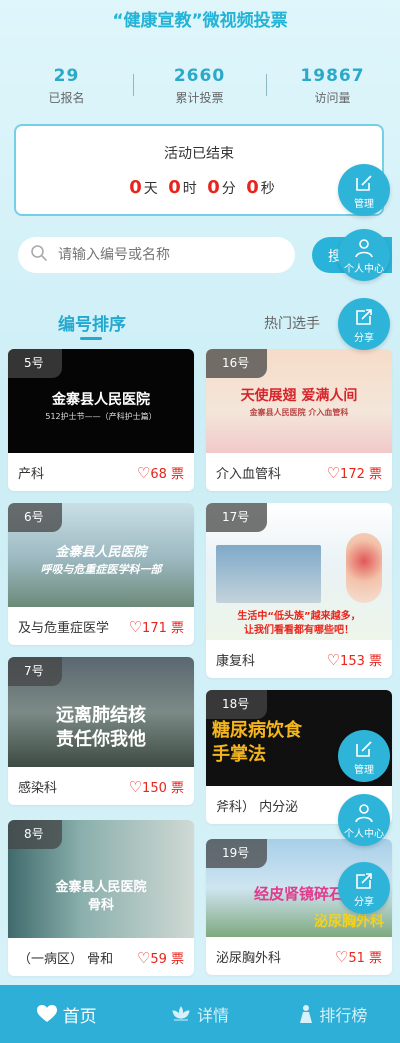 The width and height of the screenshot is (400, 1043). Describe the element at coordinates (237, 853) in the screenshot. I see `entry-number-badge: 19号` at that location.